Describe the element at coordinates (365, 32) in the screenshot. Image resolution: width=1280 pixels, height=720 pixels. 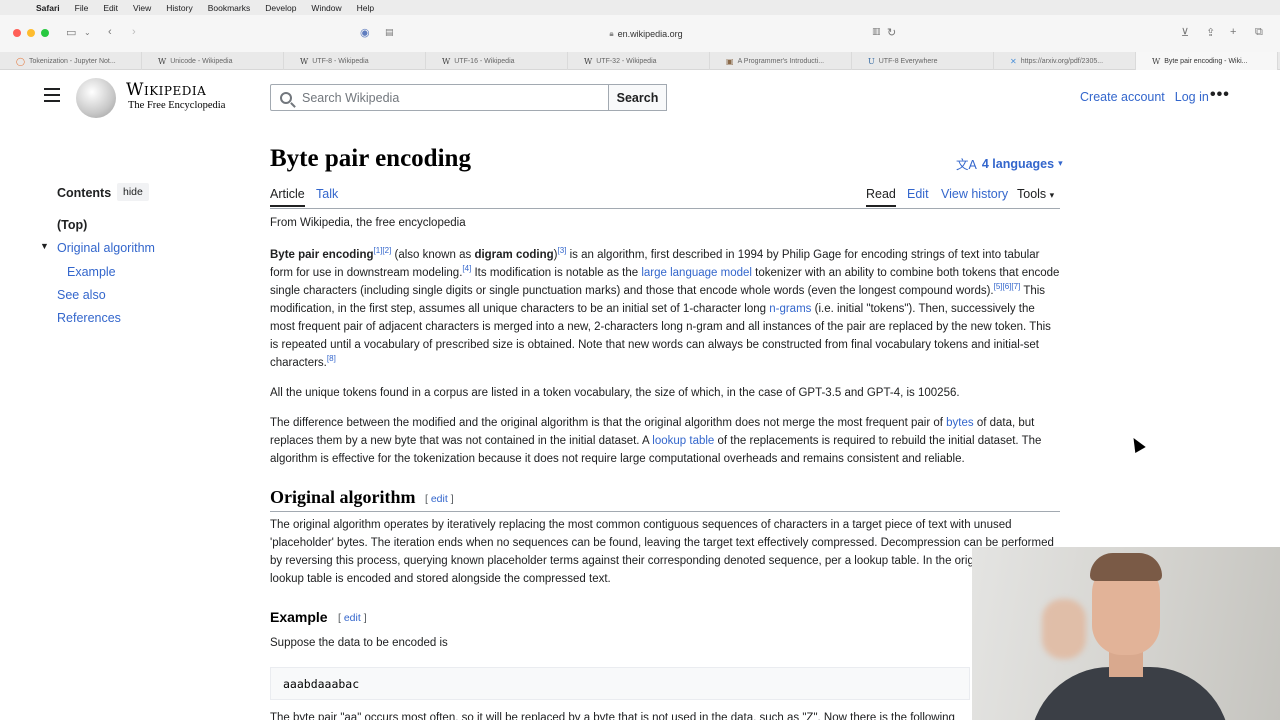
I see `privacy-report-icon: ◉` at that location.